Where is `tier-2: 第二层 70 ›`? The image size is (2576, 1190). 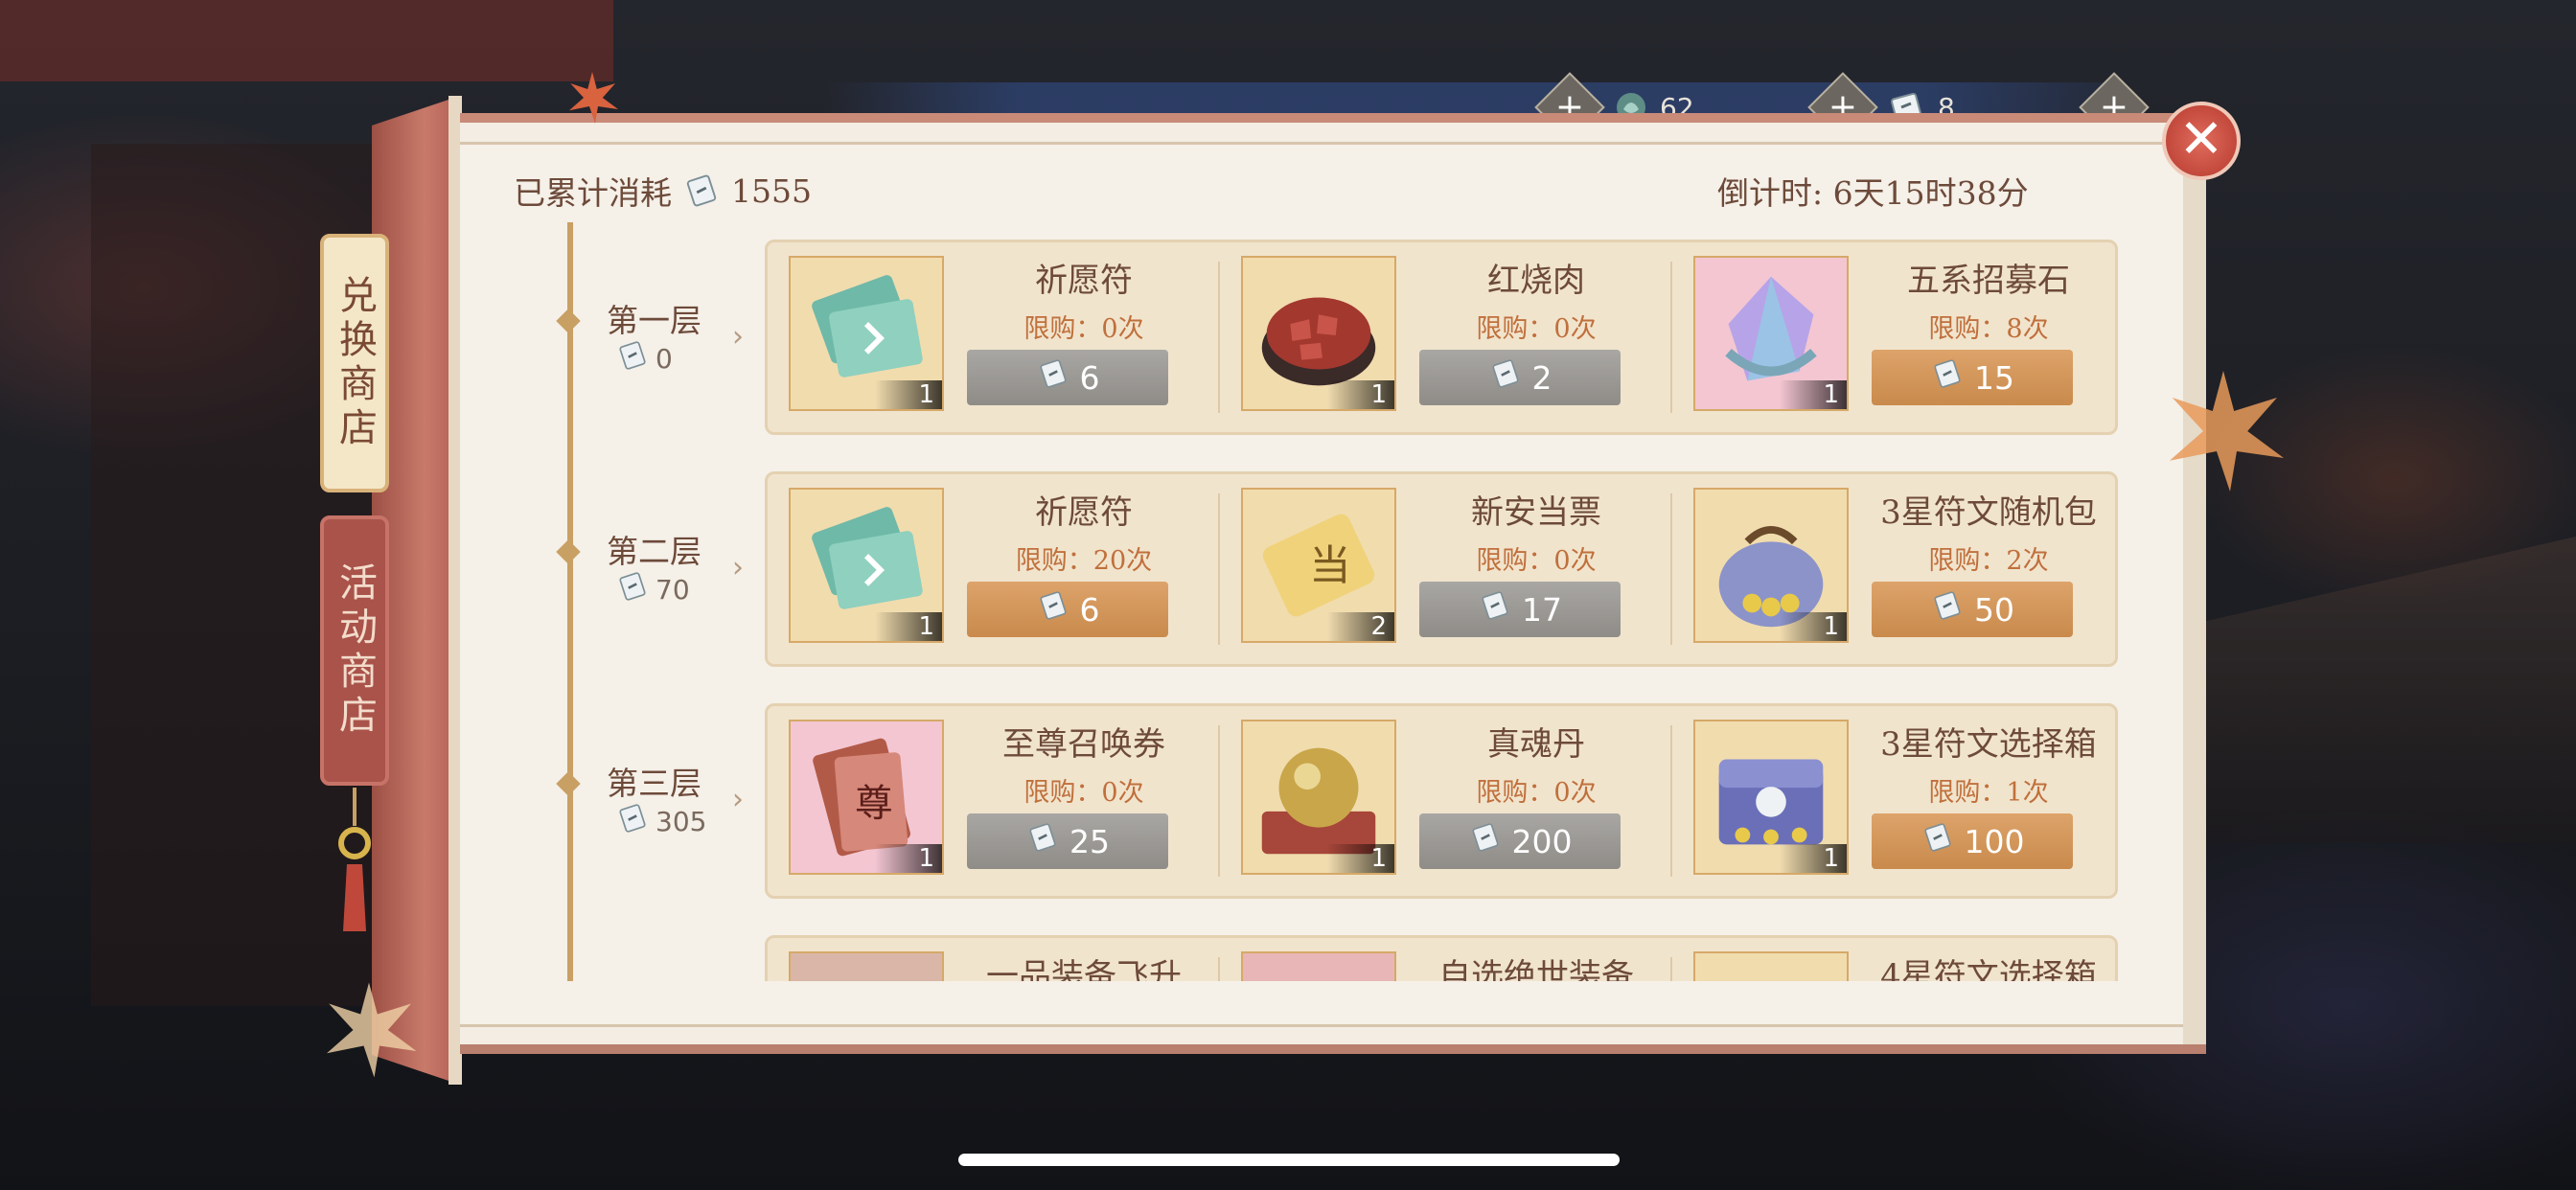
tier-2: 第二层 70 › is located at coordinates (660, 568).